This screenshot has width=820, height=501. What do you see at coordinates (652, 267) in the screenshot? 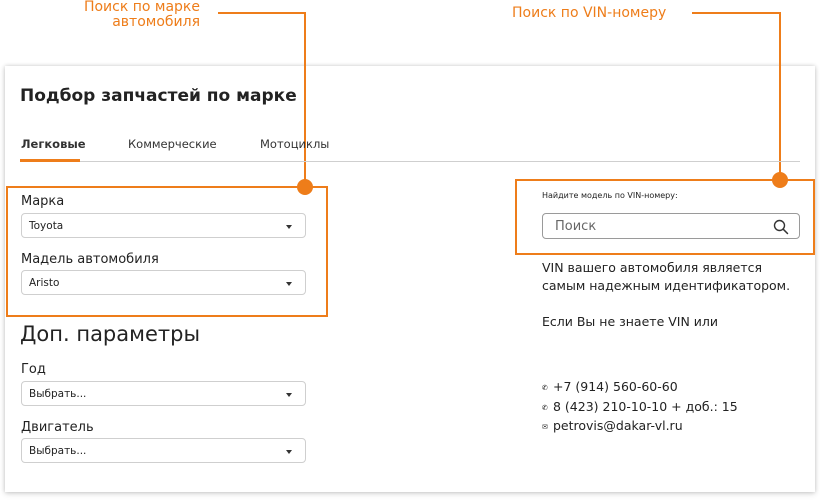
I see `vin-description-line1: VIN вашего автомобиля является` at bounding box center [652, 267].